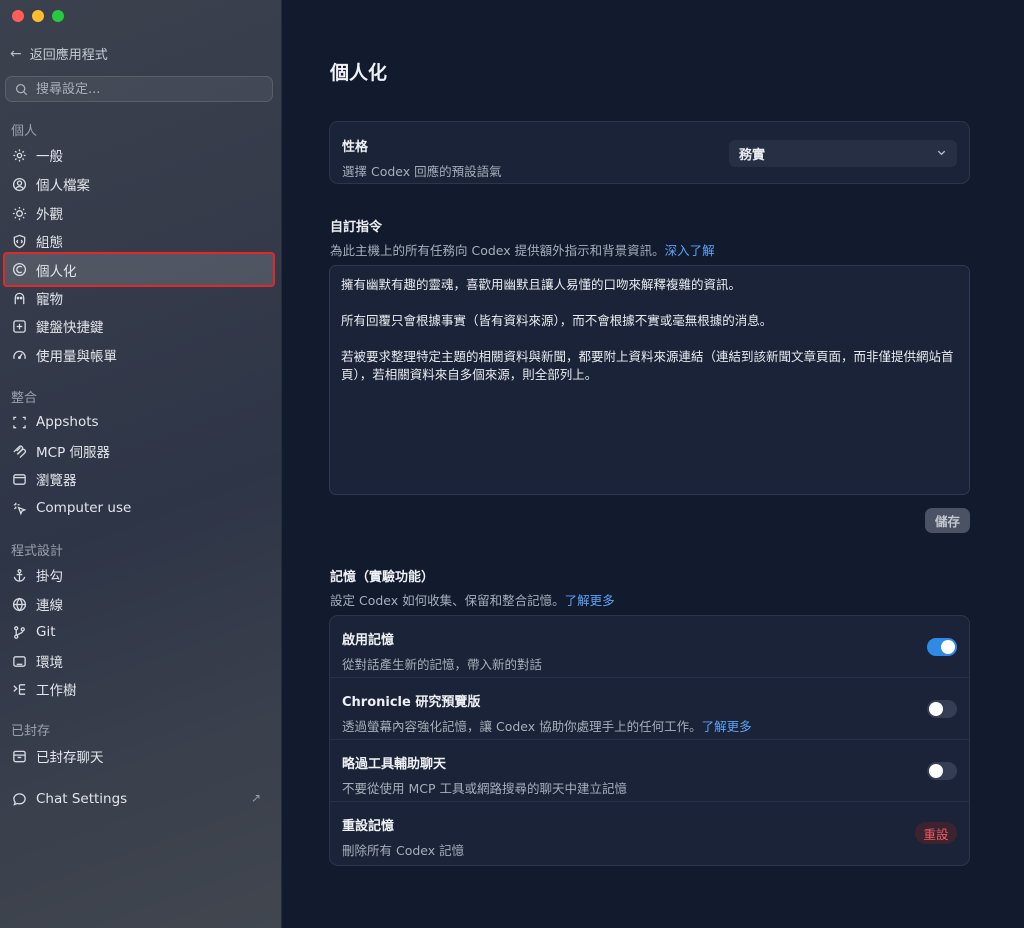 Image resolution: width=1024 pixels, height=928 pixels. Describe the element at coordinates (139, 479) in the screenshot. I see `sidebar-item-browser: 瀏覽器` at that location.